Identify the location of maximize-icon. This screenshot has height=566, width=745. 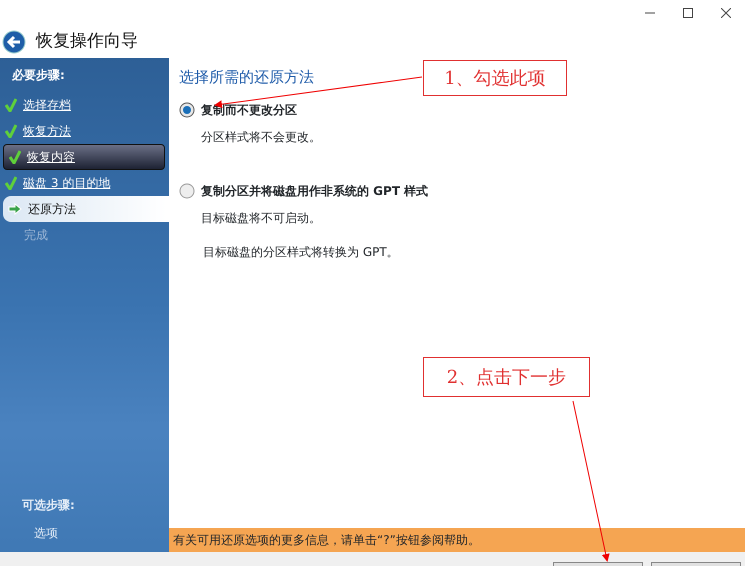
(688, 13).